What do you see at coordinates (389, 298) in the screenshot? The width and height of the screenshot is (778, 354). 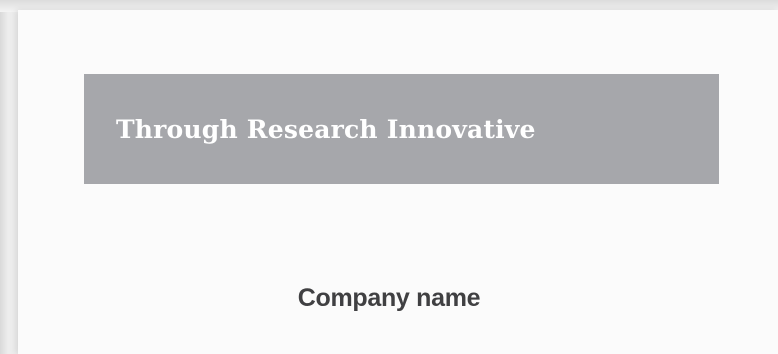 I see `company-name-label: Company name` at bounding box center [389, 298].